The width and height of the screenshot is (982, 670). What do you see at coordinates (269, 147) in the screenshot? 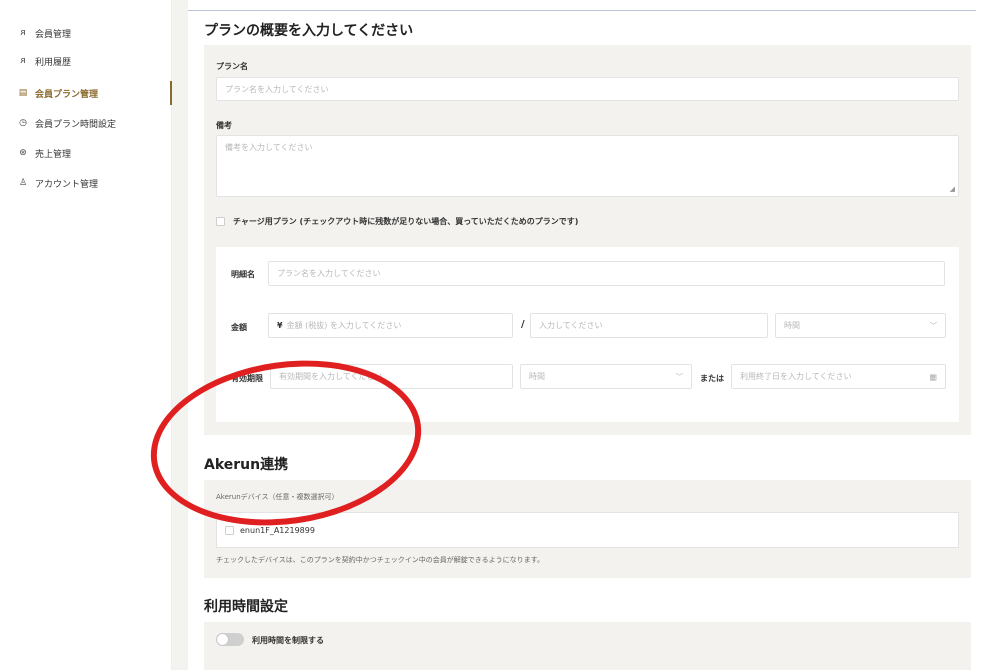
I see `remarks-placeholder: 備考を入力してください` at bounding box center [269, 147].